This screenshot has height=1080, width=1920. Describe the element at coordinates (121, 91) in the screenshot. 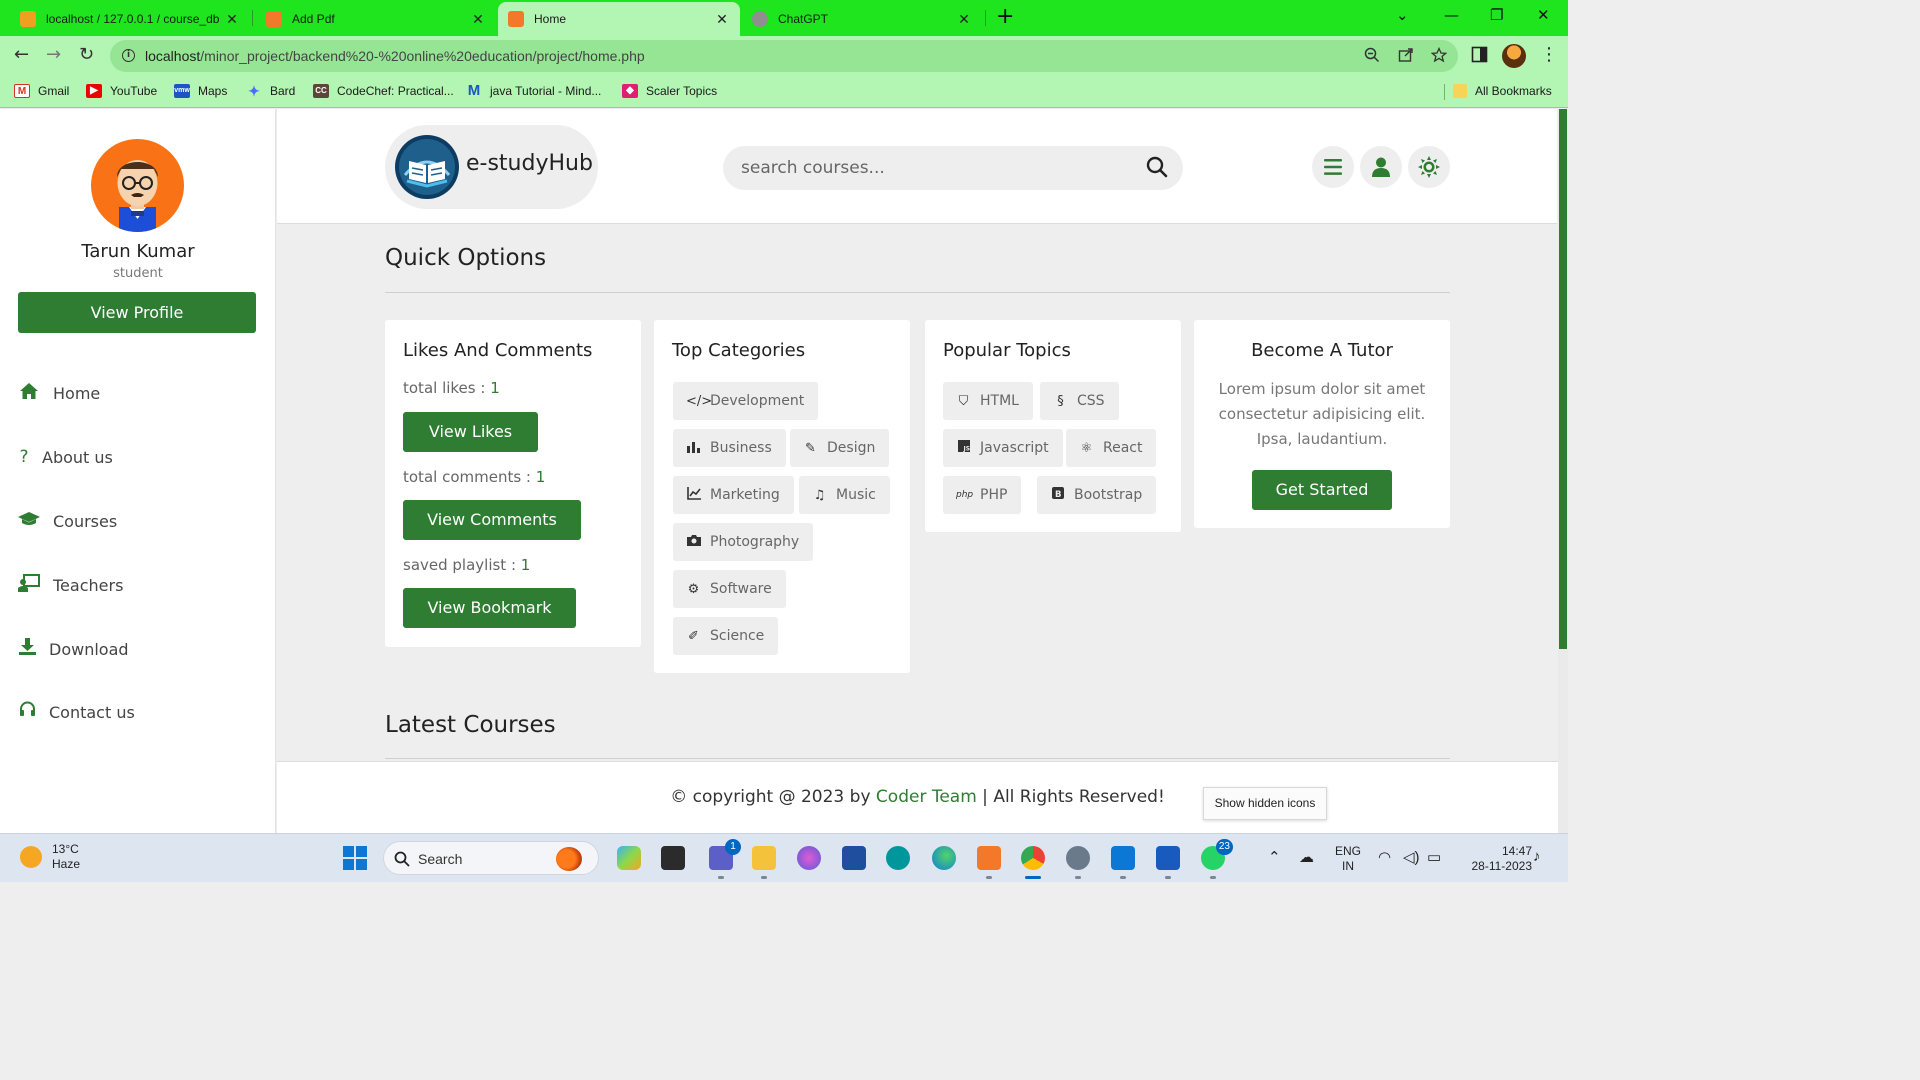

I see `bookmark-youtube: ▶ YouTube` at that location.